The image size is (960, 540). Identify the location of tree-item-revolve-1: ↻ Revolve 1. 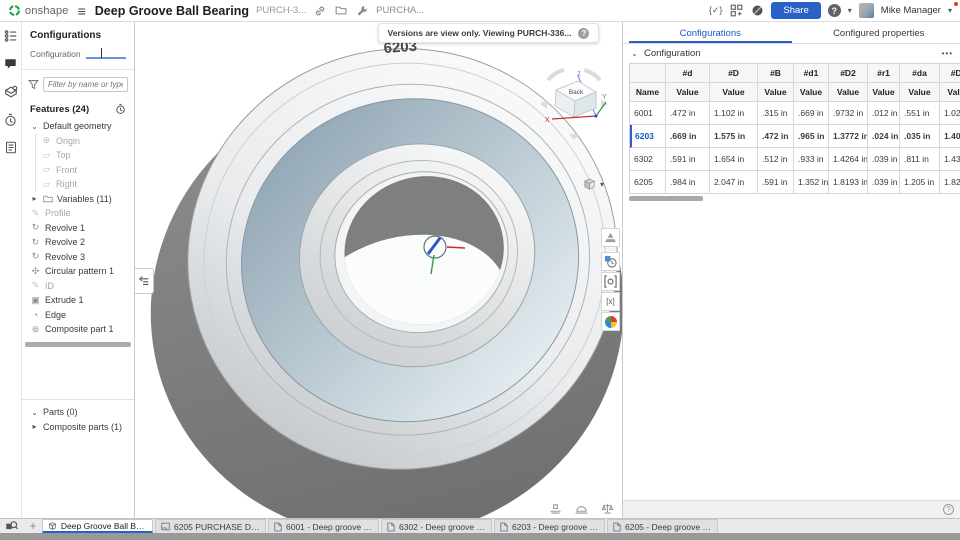
(78, 228).